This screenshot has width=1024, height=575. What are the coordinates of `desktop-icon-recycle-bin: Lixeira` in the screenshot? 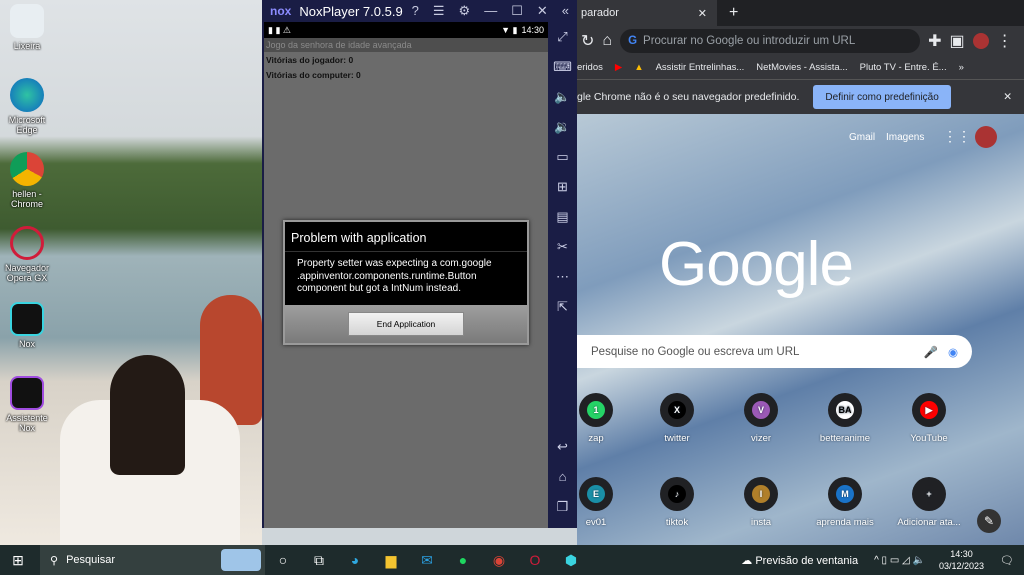 It's located at (27, 27).